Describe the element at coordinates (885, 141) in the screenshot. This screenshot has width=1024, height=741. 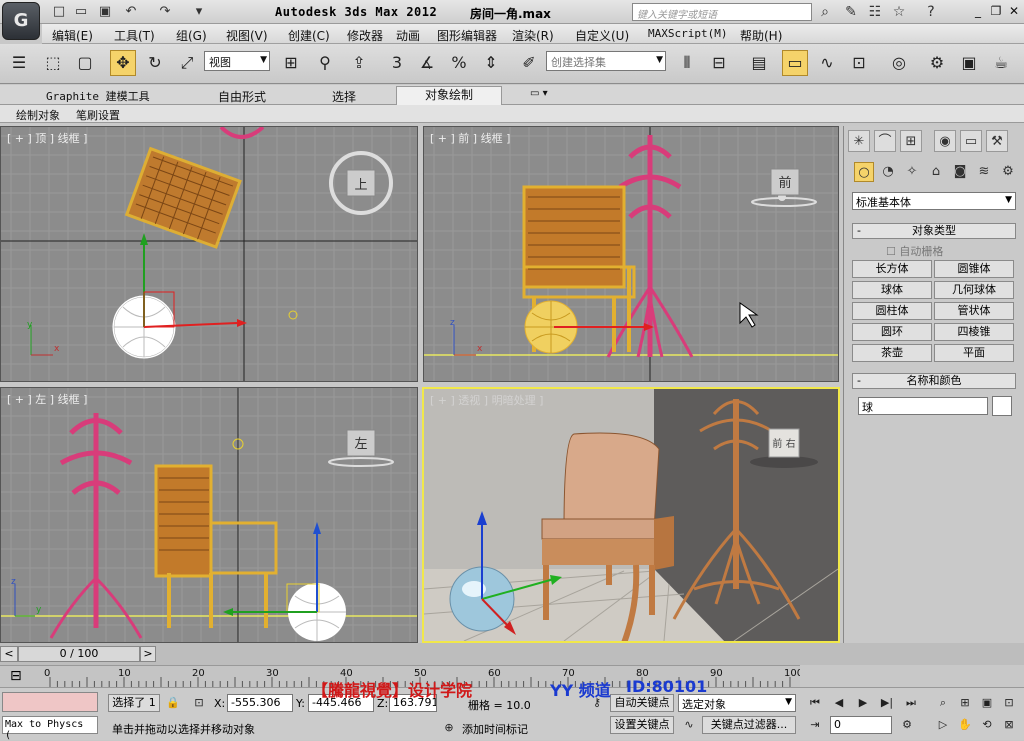
I see `modify-tab-icon: ⌒` at that location.